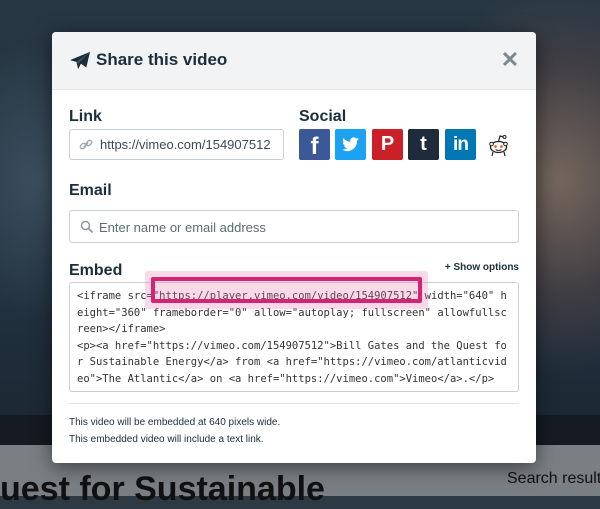 The width and height of the screenshot is (600, 509). Describe the element at coordinates (553, 478) in the screenshot. I see `search-results-heading: Search result` at that location.